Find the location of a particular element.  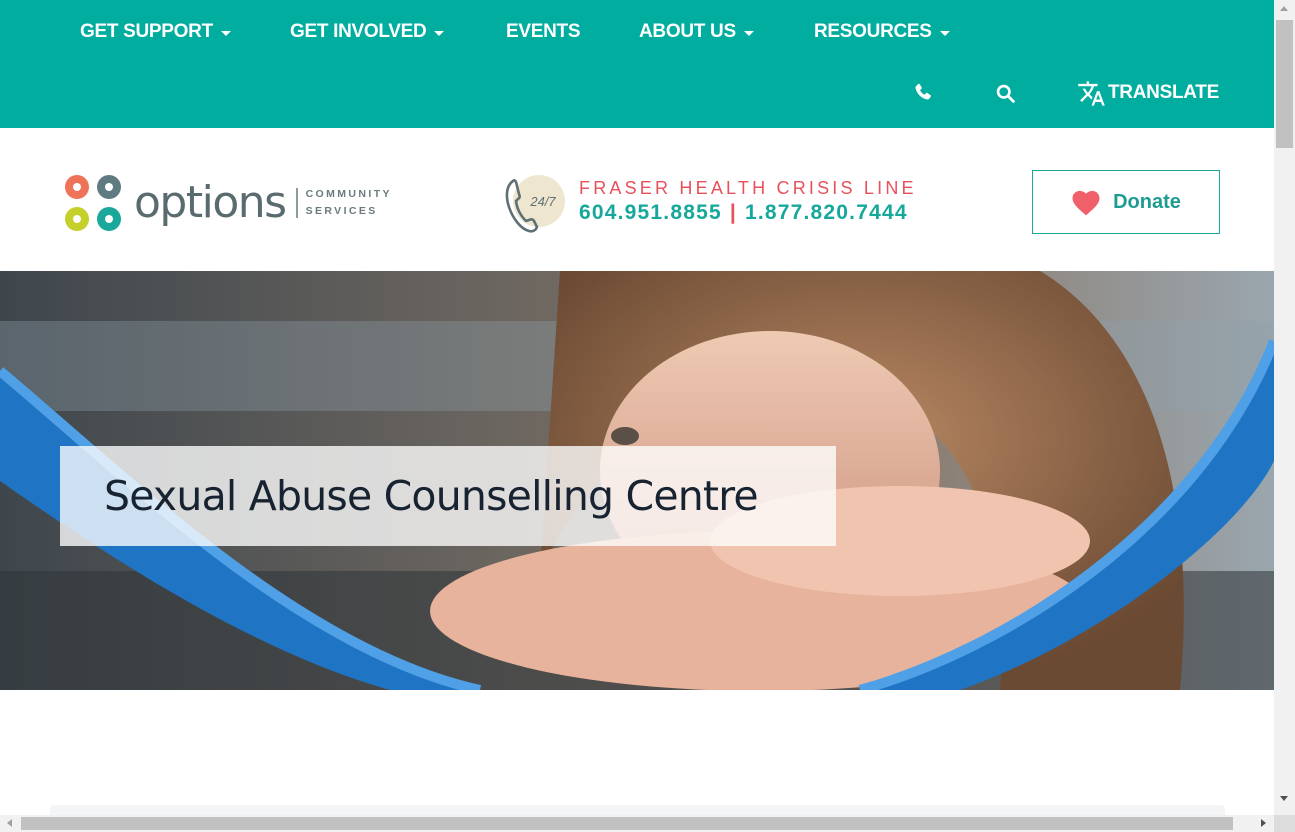

heart-icon is located at coordinates (1086, 202).